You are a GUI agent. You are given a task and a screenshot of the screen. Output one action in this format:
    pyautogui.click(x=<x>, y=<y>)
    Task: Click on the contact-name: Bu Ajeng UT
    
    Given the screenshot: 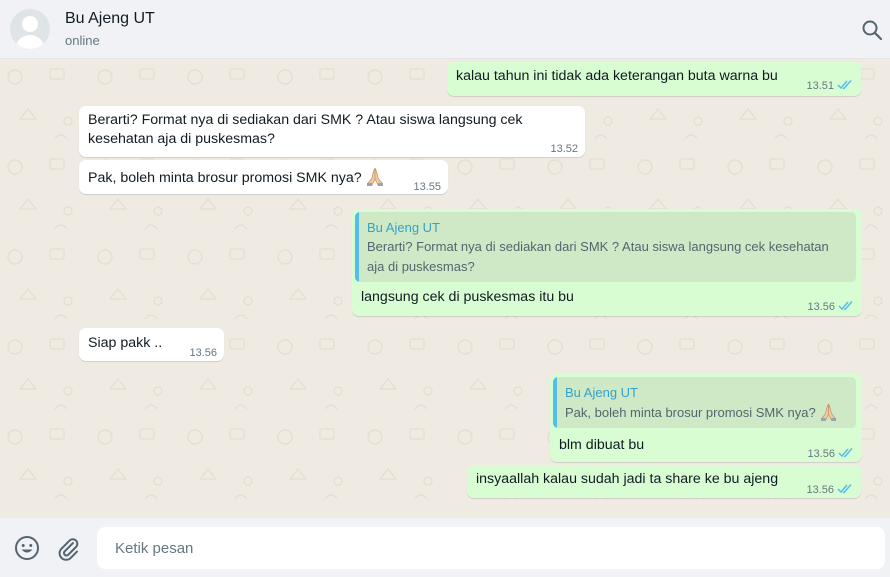 What is the action you would take?
    pyautogui.click(x=110, y=19)
    